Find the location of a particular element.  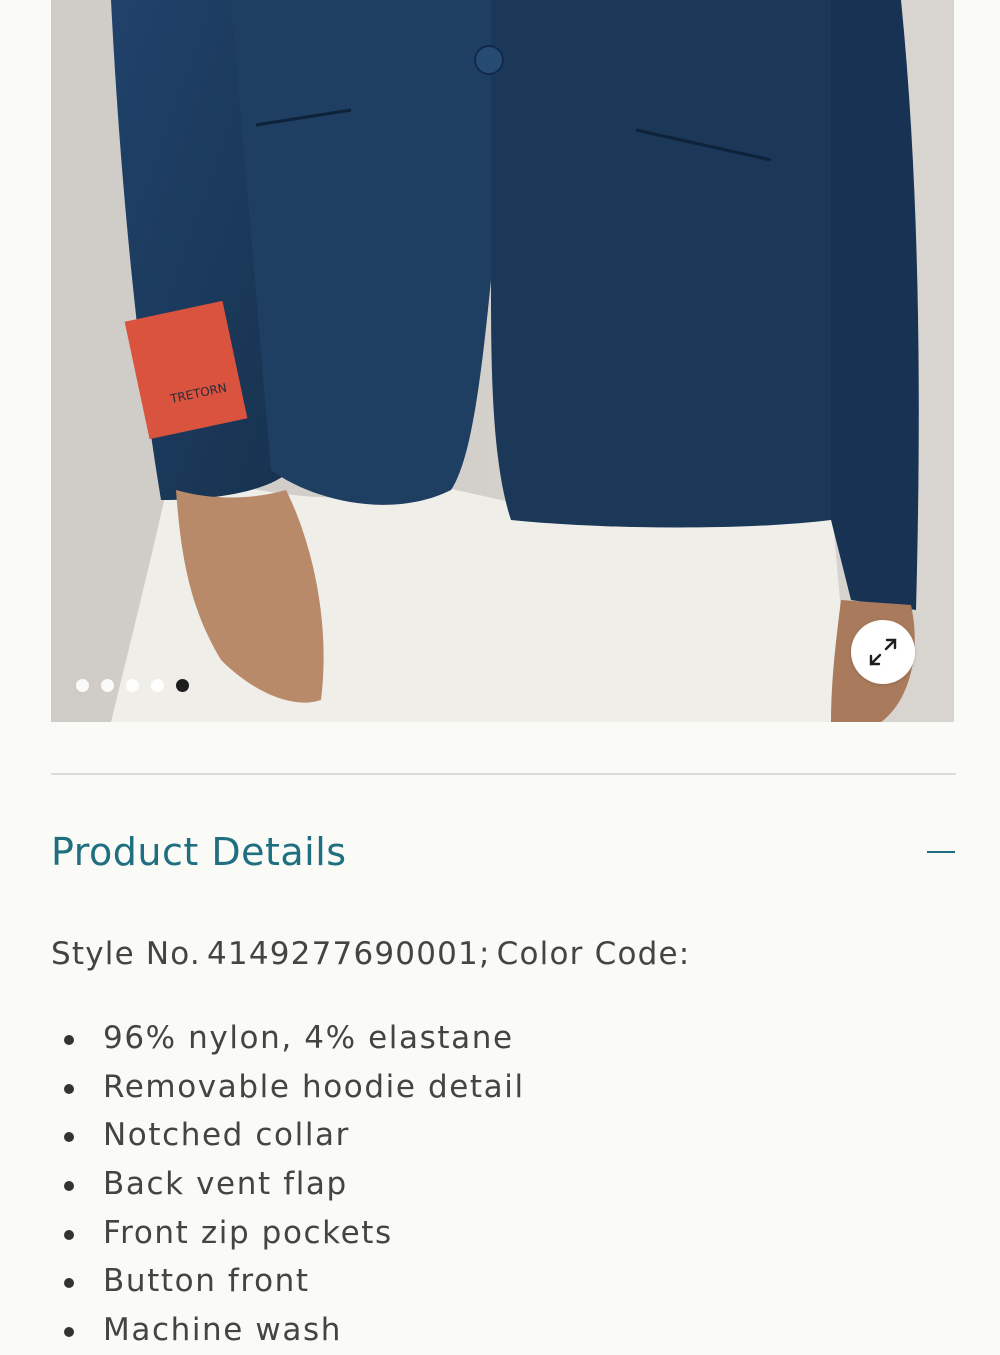

feature-text: Machine wash is located at coordinates (222, 1330).